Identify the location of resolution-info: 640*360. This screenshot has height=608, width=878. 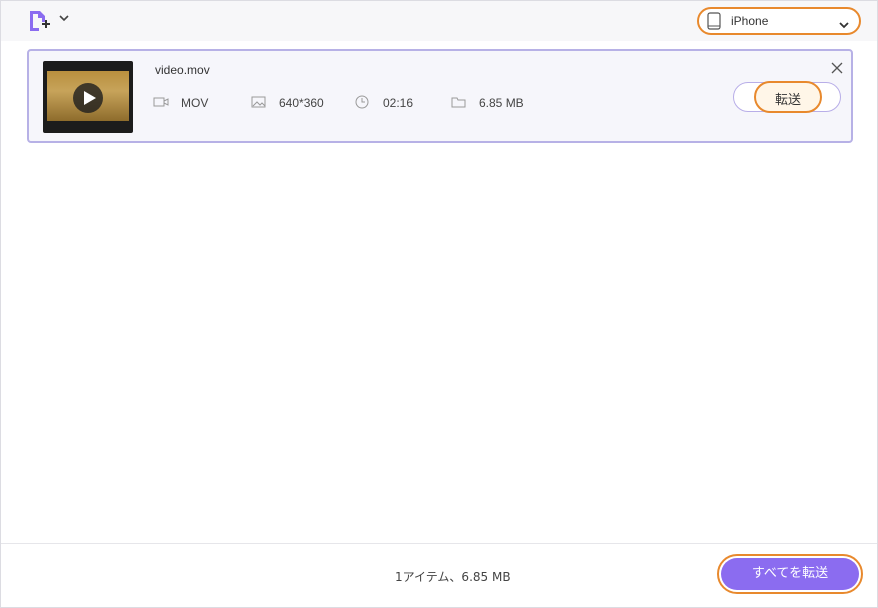
(296, 103).